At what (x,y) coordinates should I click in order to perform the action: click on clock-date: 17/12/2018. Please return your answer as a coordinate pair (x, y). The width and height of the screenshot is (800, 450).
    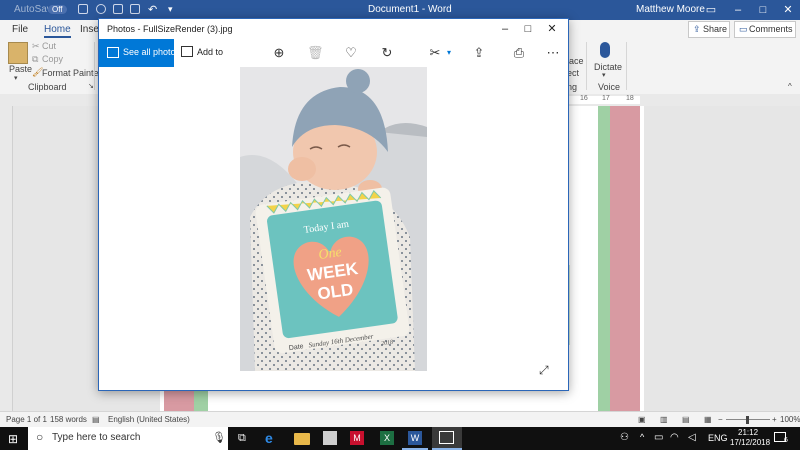
    Looking at the image, I should click on (750, 442).